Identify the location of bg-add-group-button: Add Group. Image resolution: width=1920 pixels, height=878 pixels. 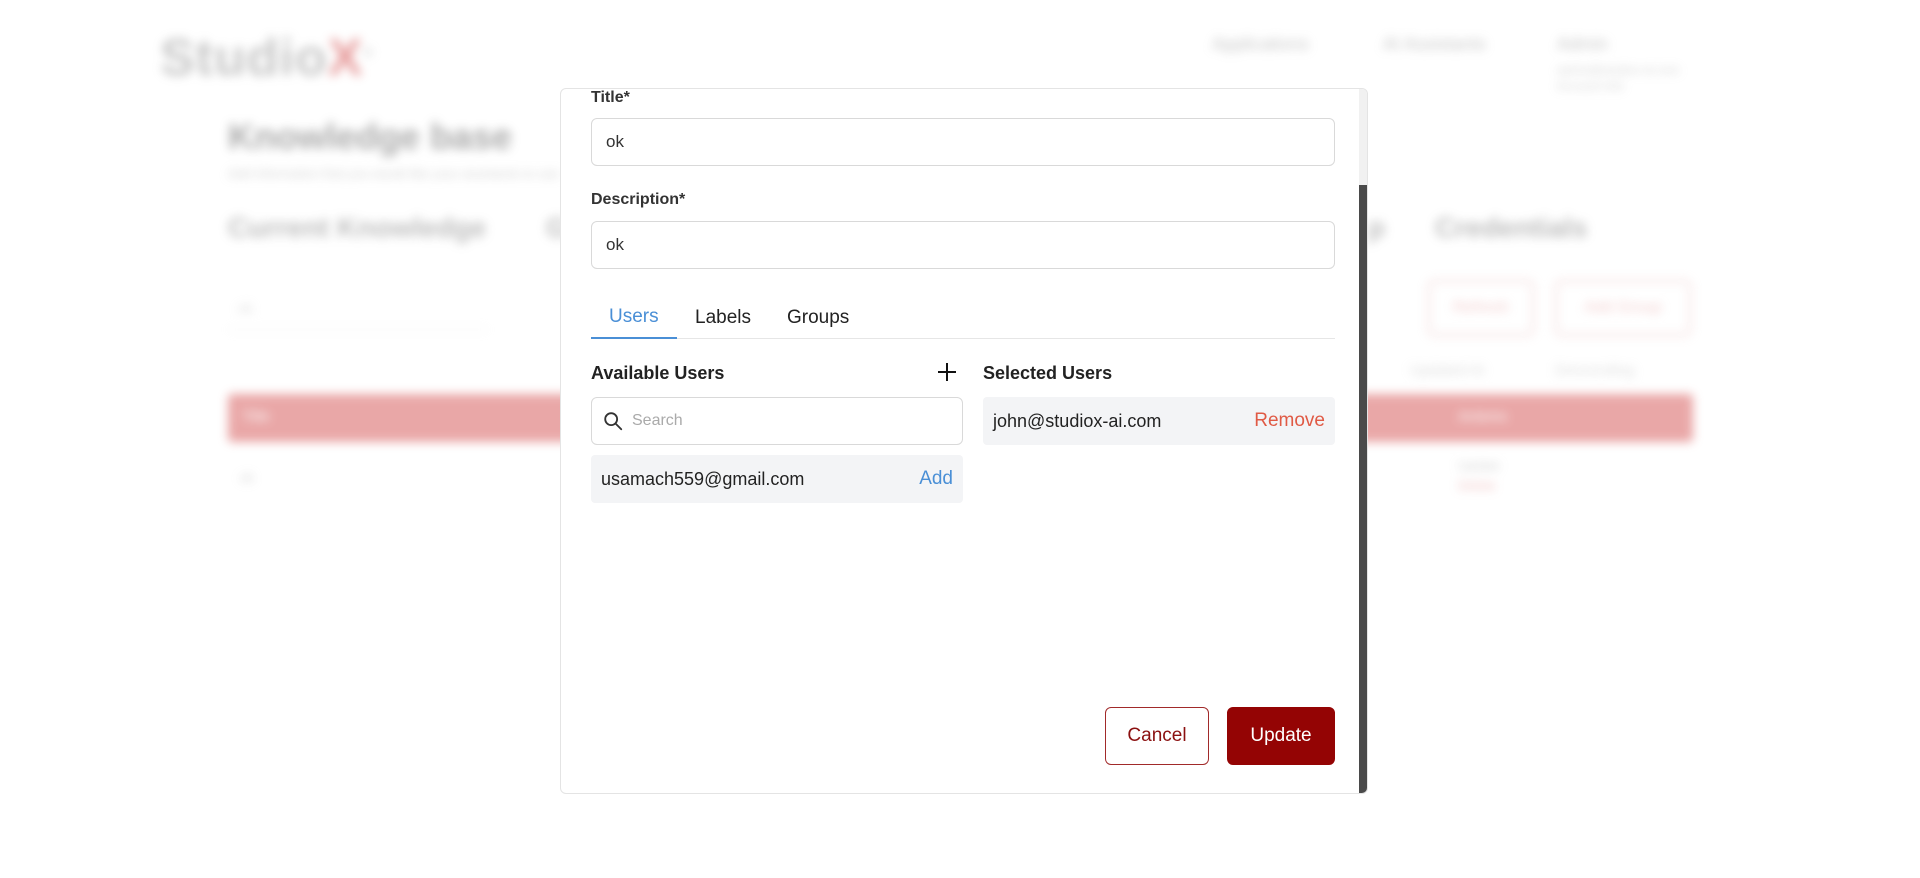
(1623, 308).